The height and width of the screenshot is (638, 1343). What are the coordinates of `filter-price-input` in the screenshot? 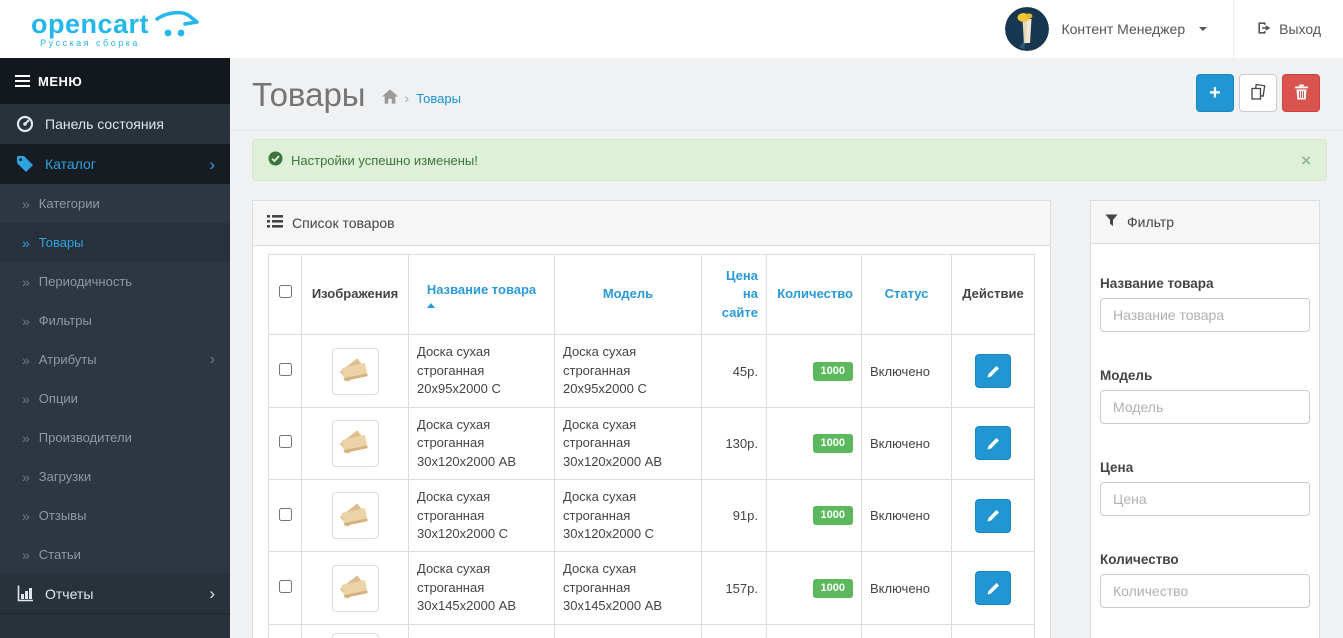 It's located at (1205, 499).